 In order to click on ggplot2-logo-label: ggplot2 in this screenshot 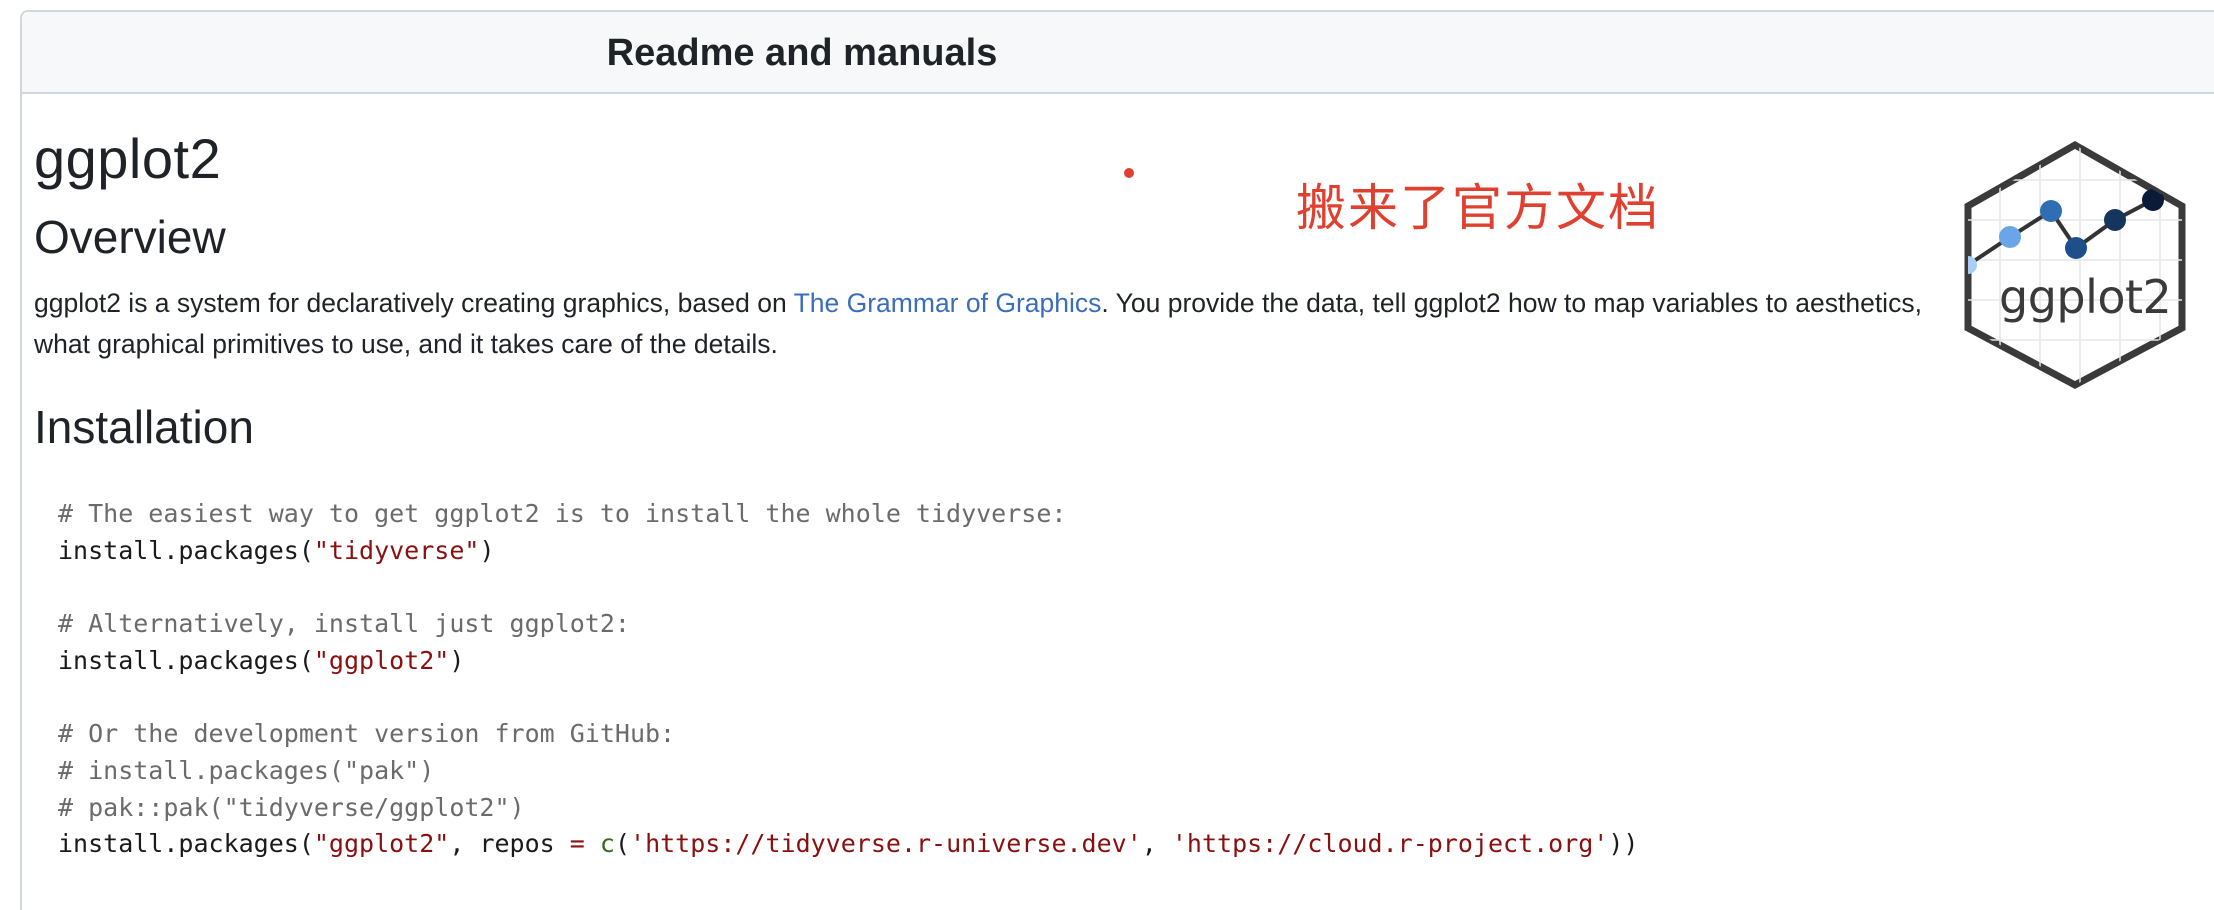, I will do `click(2085, 297)`.